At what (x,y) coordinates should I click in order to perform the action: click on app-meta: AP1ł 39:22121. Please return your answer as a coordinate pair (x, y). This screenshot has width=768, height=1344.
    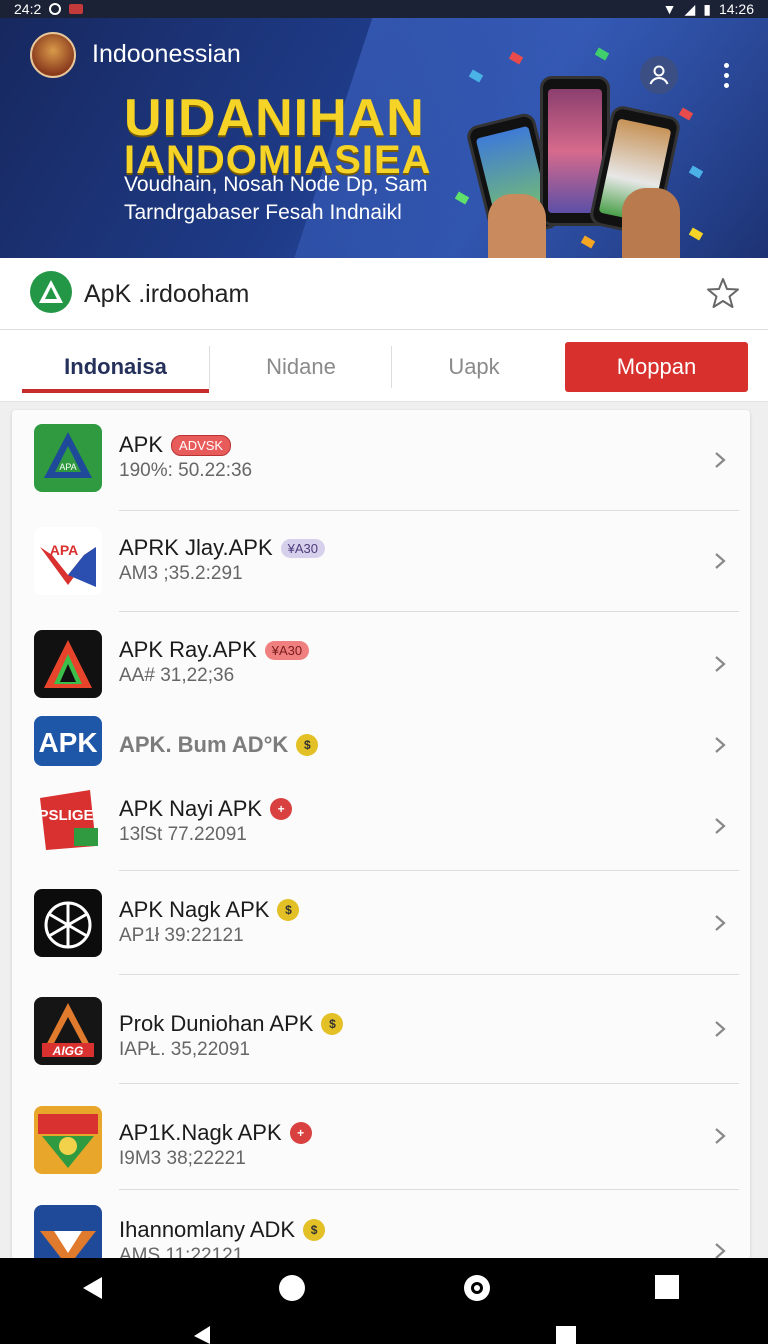
    Looking at the image, I should click on (181, 935).